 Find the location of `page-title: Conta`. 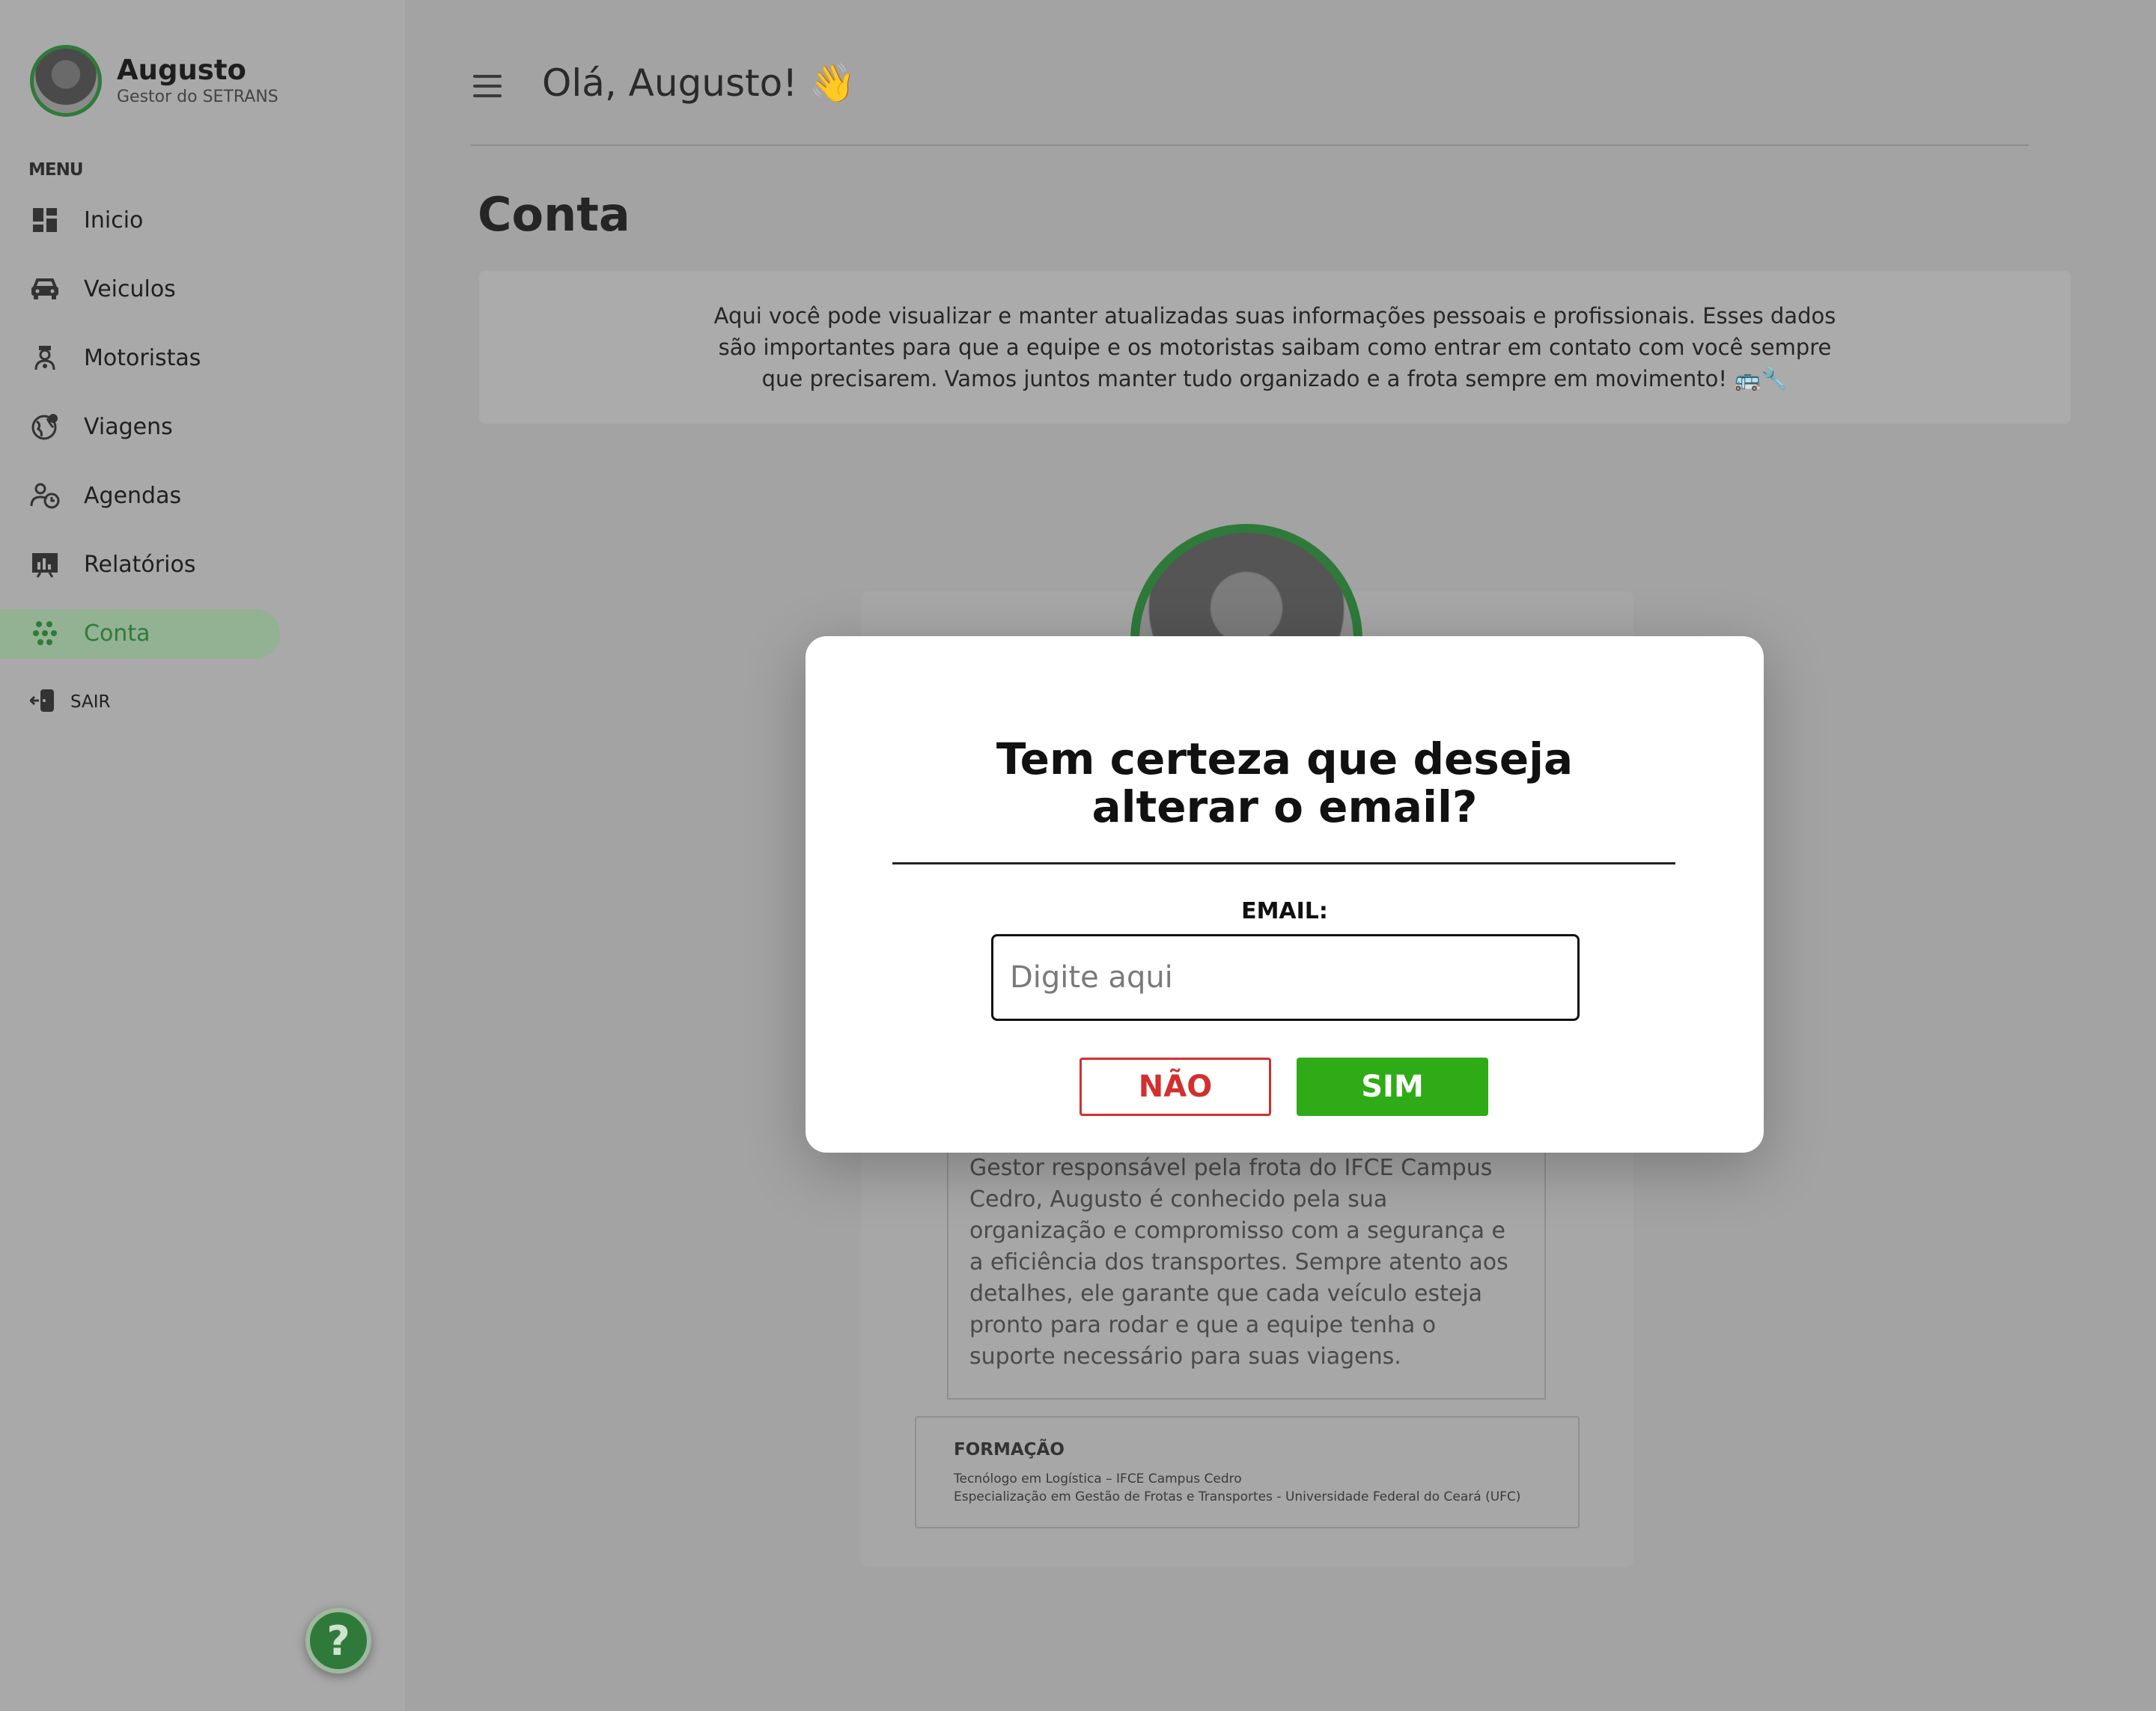

page-title: Conta is located at coordinates (554, 215).